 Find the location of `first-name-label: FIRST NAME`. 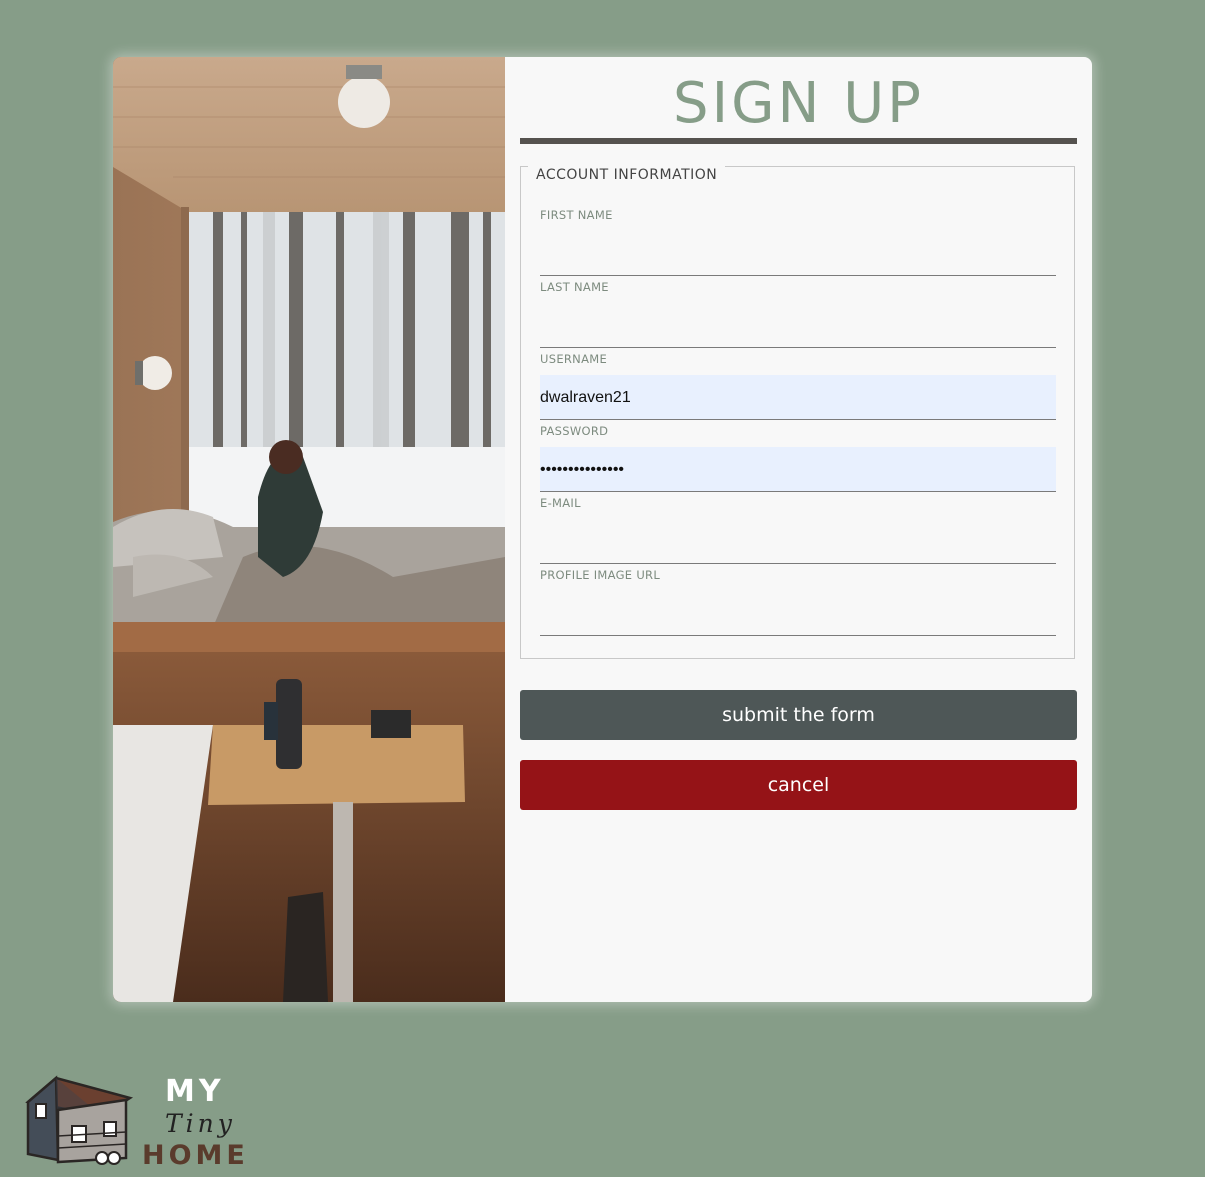

first-name-label: FIRST NAME is located at coordinates (576, 215).